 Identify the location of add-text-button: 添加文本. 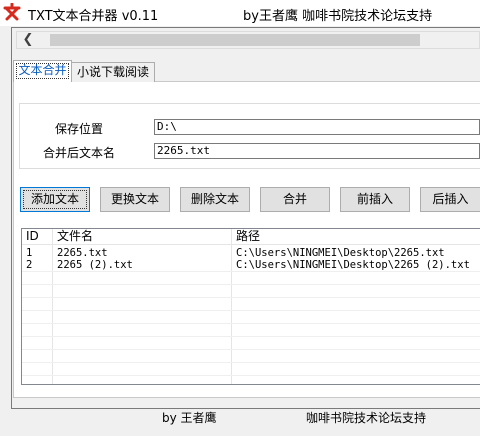
(55, 199).